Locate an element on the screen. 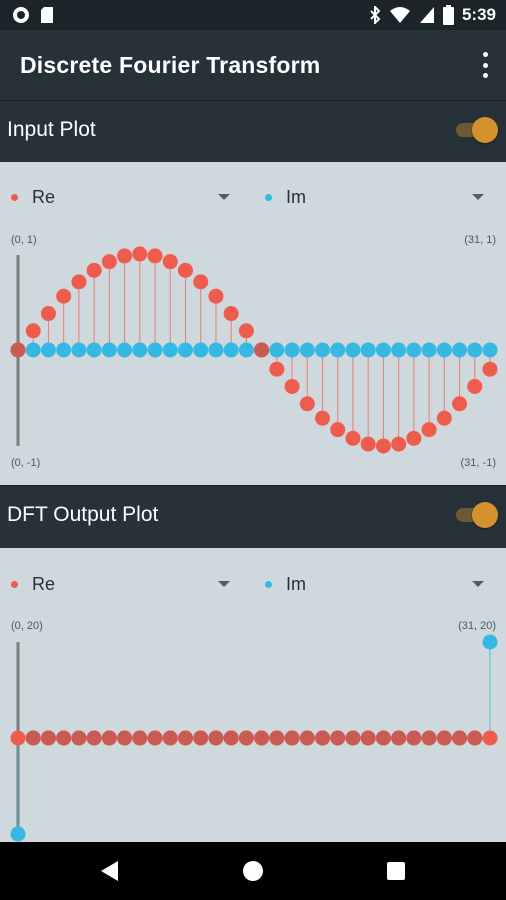  notification-circle-icon is located at coordinates (21, 15).